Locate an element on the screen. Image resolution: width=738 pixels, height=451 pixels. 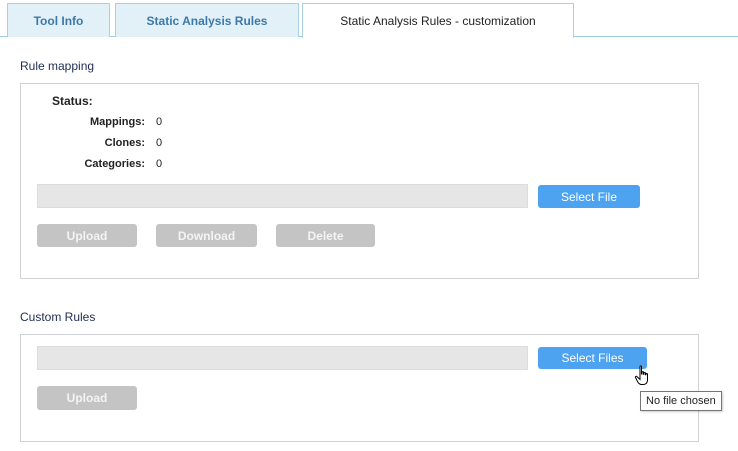
rule-mapping-title: Rule mapping is located at coordinates (57, 66).